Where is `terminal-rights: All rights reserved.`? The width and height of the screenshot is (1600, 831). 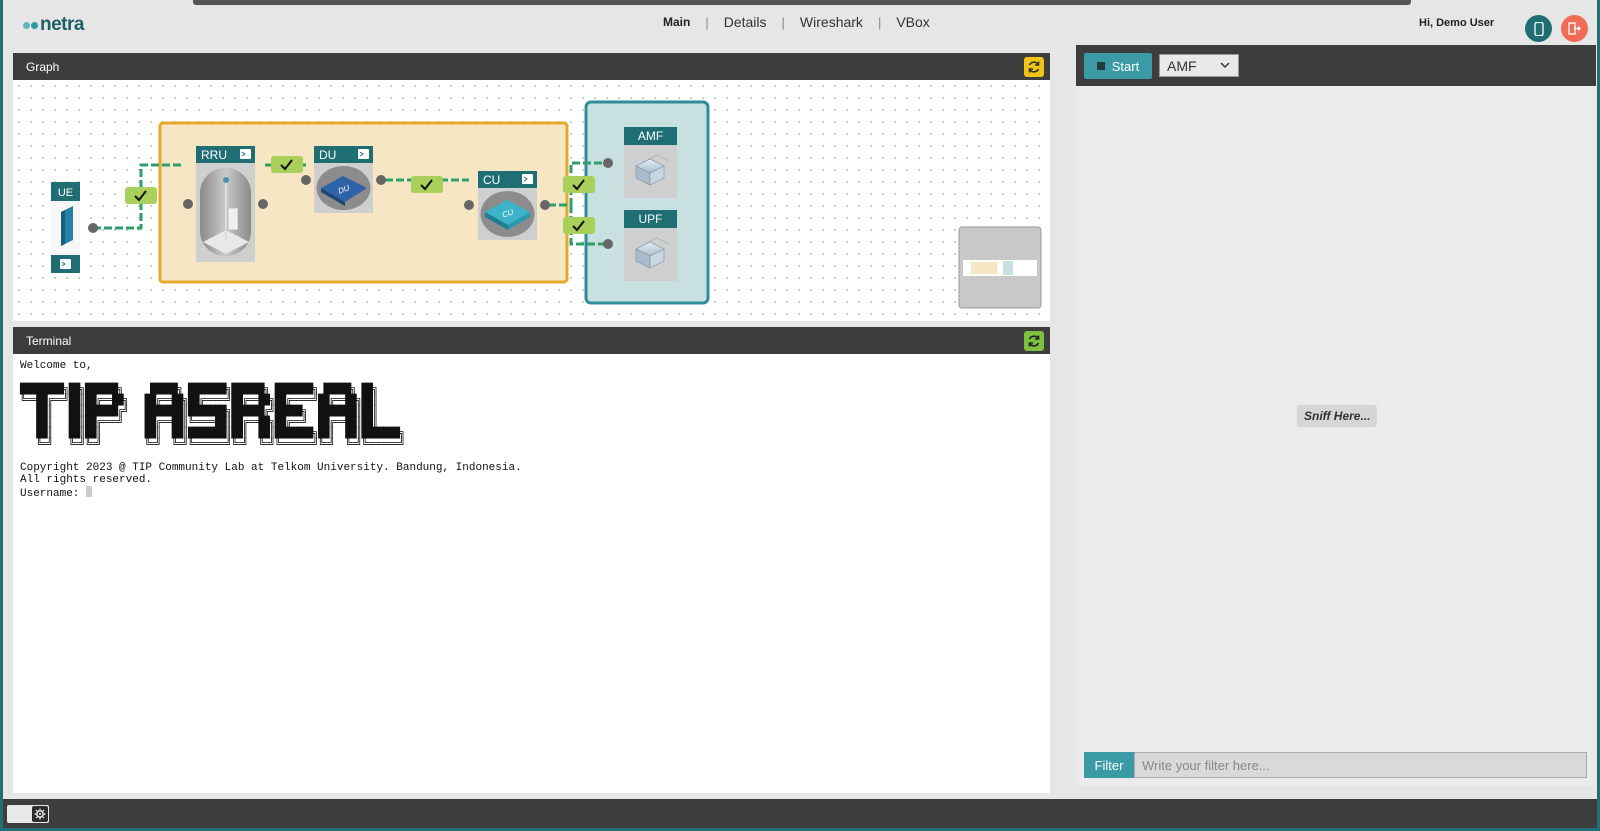 terminal-rights: All rights reserved. is located at coordinates (86, 480).